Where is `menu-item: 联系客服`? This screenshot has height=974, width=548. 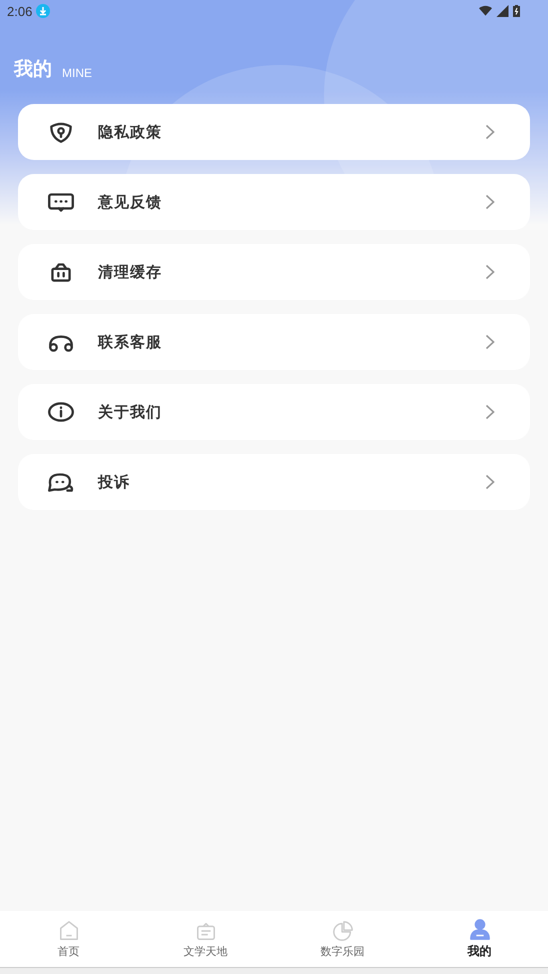 menu-item: 联系客服 is located at coordinates (274, 342).